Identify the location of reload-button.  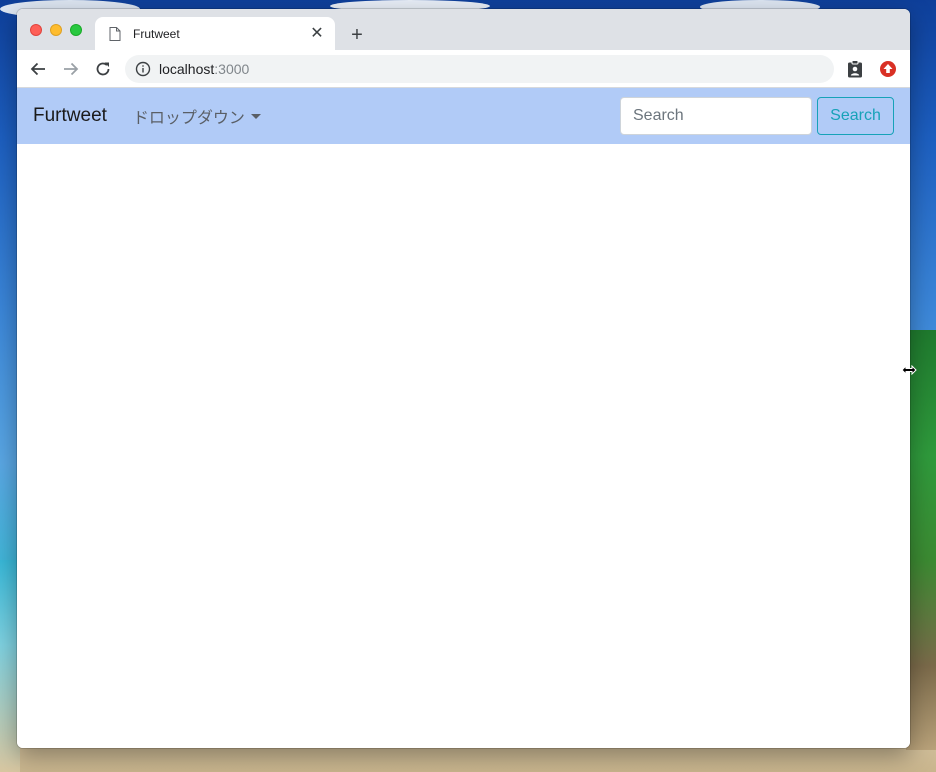
(103, 69).